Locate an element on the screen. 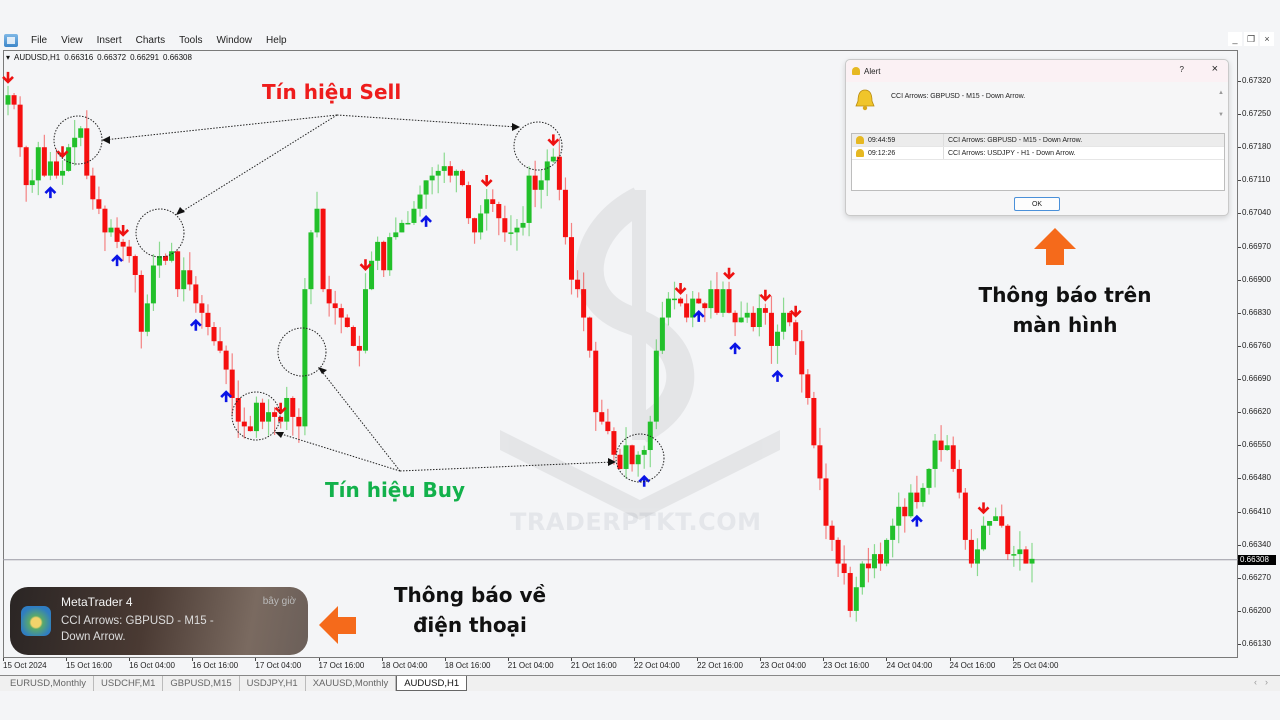  price-label: 0.67180 is located at coordinates (1256, 147).